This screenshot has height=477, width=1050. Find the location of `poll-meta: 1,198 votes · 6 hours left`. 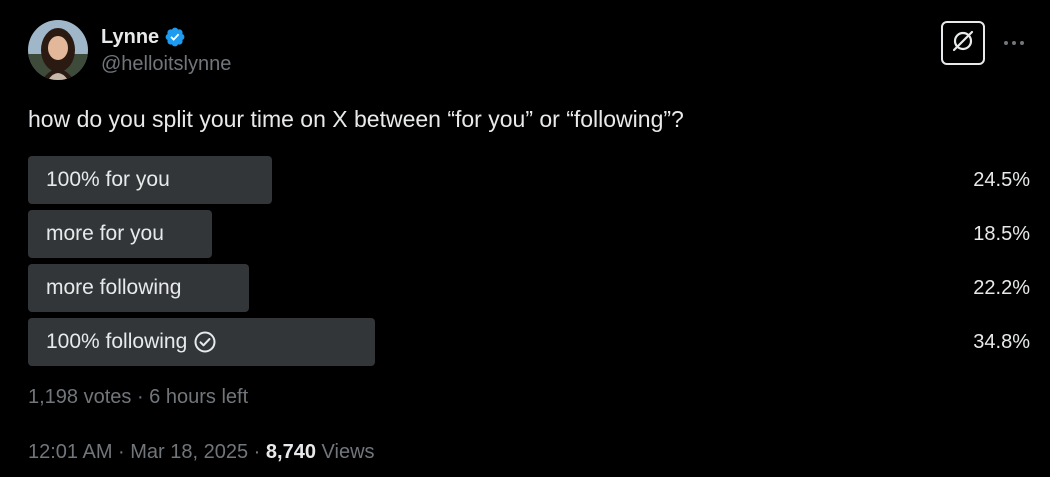

poll-meta: 1,198 votes · 6 hours left is located at coordinates (138, 397).